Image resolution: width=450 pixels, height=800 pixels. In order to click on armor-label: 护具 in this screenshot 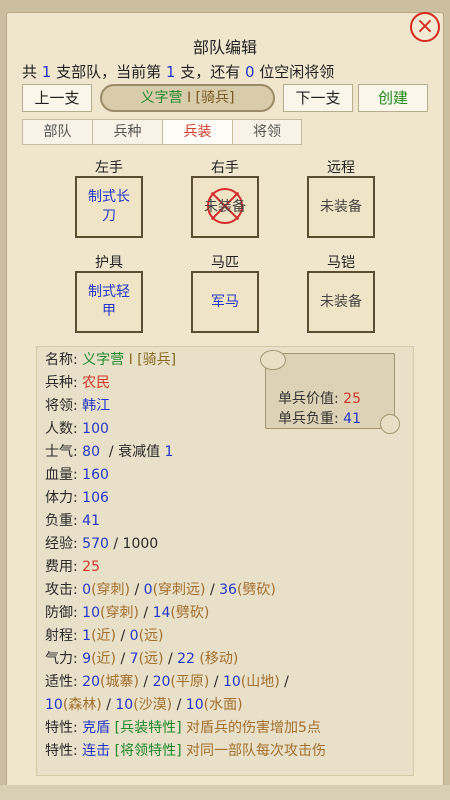, I will do `click(109, 263)`.